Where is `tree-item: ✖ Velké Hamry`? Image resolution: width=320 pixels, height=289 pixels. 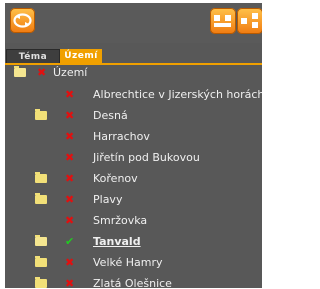 tree-item: ✖ Velké Hamry is located at coordinates (133, 263).